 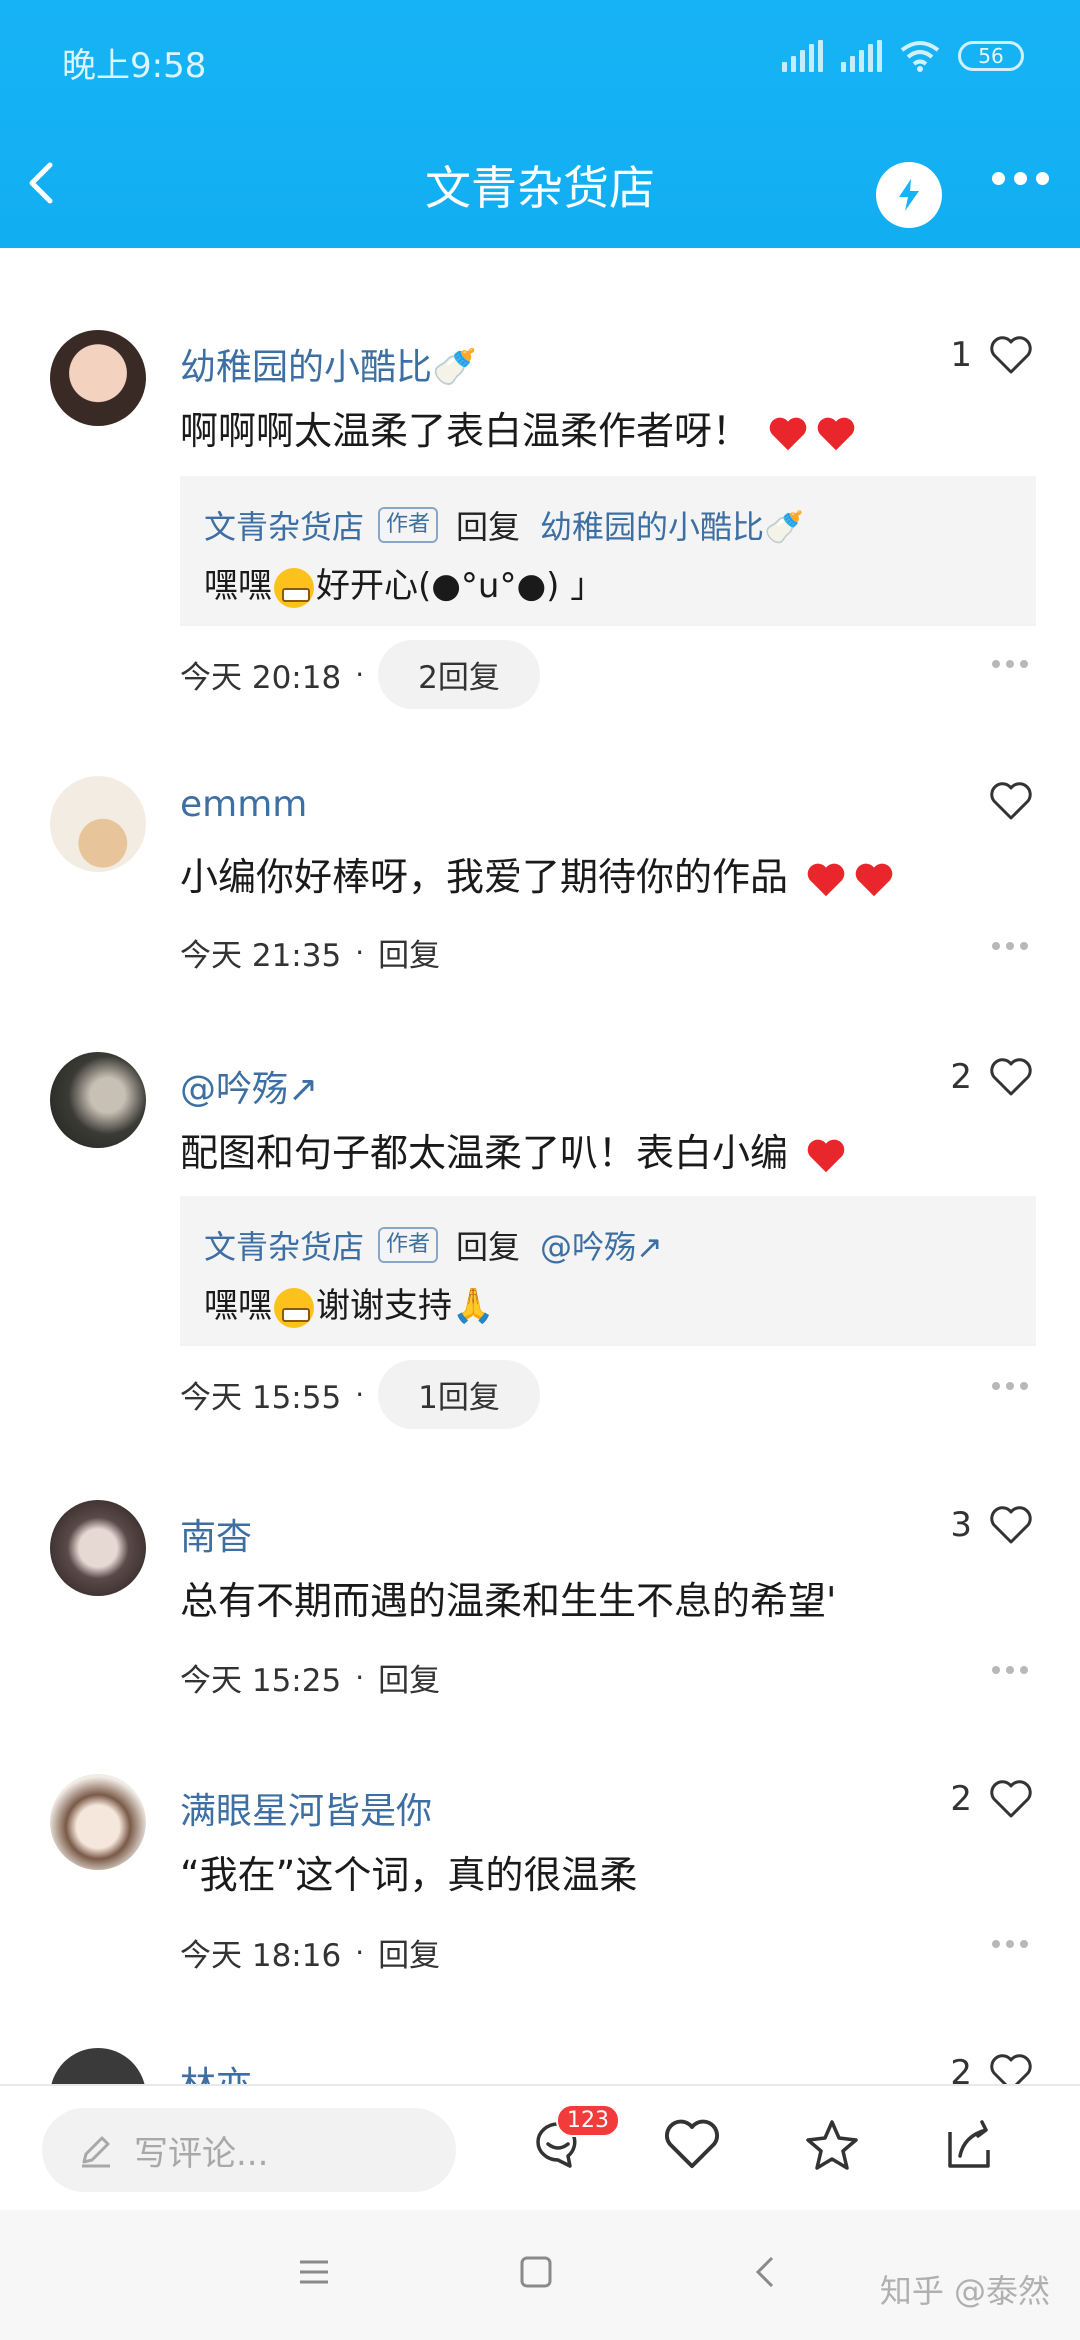 I want to click on like-button: 1, so click(x=992, y=355).